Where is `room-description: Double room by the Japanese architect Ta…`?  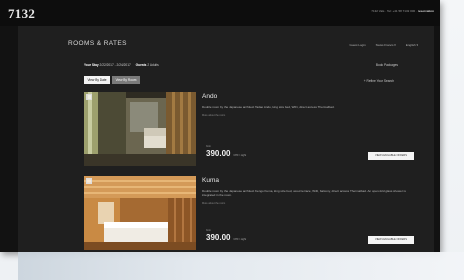 room-description: Double room by the Japanese architect Ta… is located at coordinates (268, 107).